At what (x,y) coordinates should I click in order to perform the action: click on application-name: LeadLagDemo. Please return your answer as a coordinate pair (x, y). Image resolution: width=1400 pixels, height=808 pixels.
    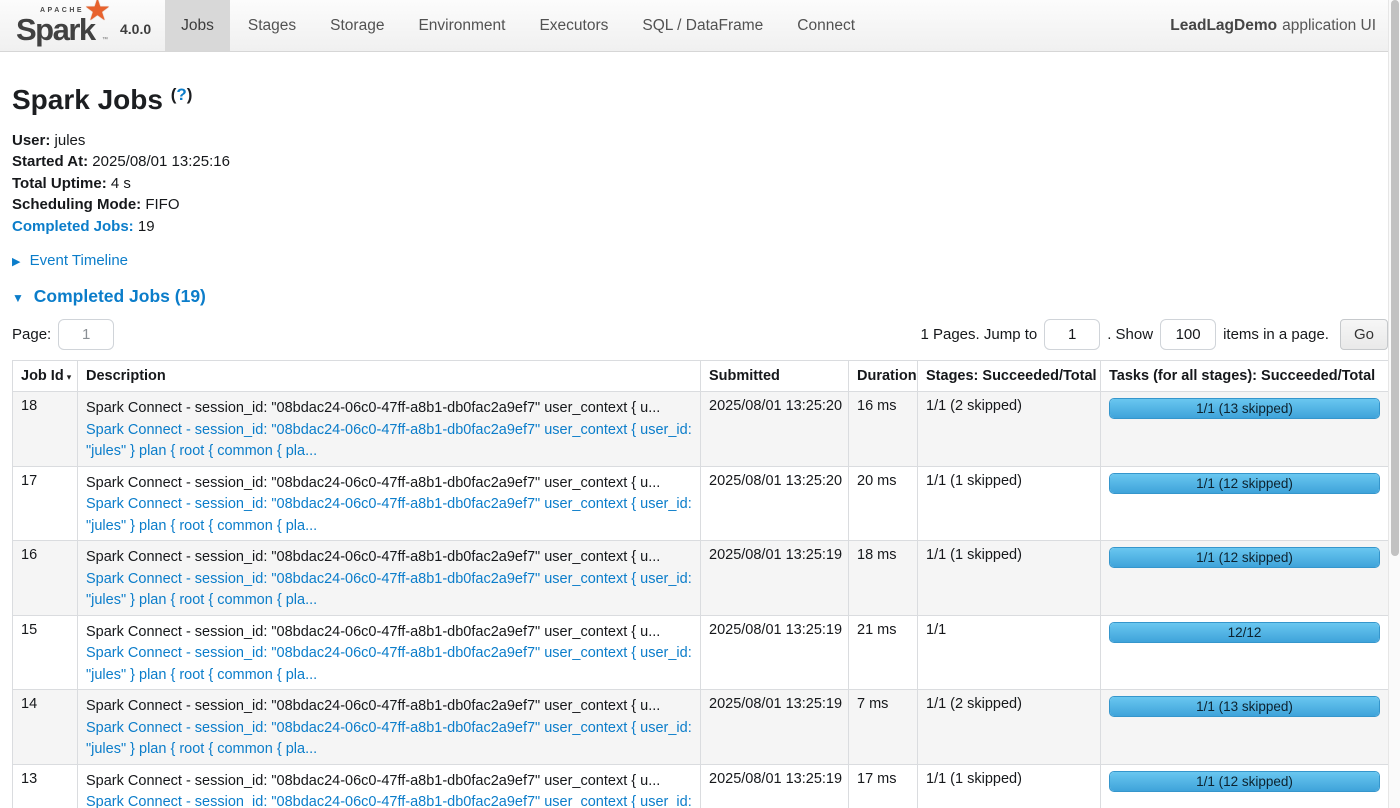
    Looking at the image, I should click on (1224, 25).